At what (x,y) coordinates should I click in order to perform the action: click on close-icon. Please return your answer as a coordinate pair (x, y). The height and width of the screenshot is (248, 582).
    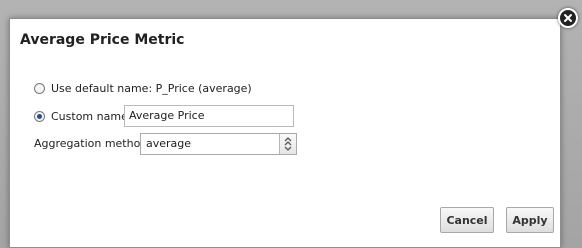
    Looking at the image, I should click on (568, 18).